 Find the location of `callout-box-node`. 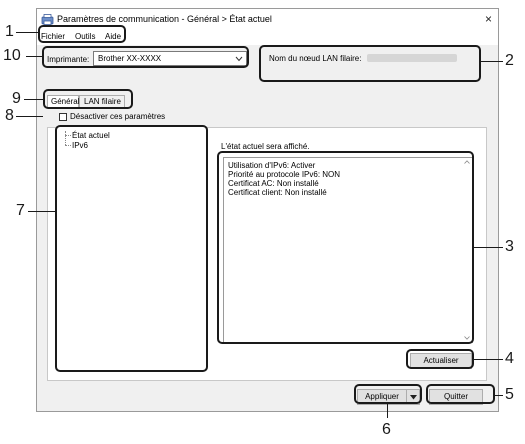

callout-box-node is located at coordinates (370, 63).